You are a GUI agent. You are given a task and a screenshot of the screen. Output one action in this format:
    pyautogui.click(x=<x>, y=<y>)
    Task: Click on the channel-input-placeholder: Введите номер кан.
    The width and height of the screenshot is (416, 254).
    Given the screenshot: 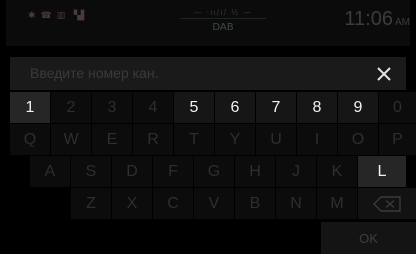 What is the action you would take?
    pyautogui.click(x=94, y=73)
    